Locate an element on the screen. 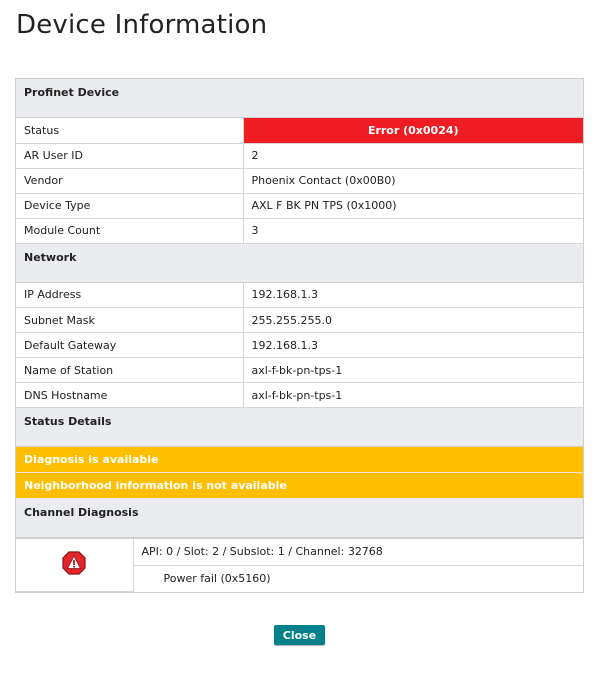 This screenshot has width=598, height=693. section-header-network: Network is located at coordinates (299, 263).